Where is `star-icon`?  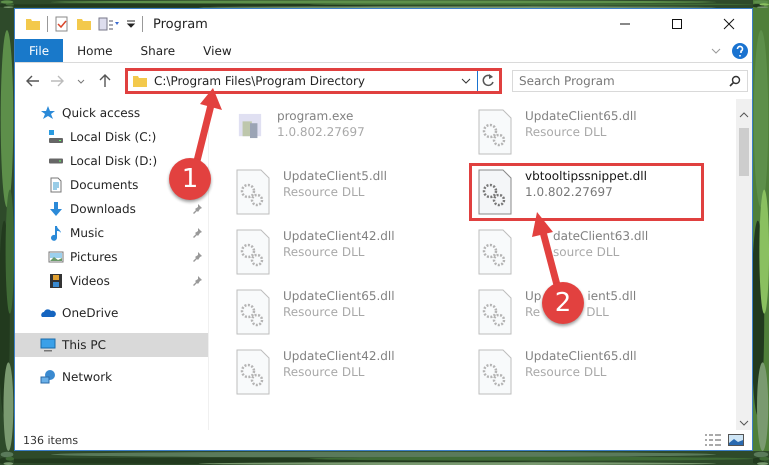 star-icon is located at coordinates (48, 113).